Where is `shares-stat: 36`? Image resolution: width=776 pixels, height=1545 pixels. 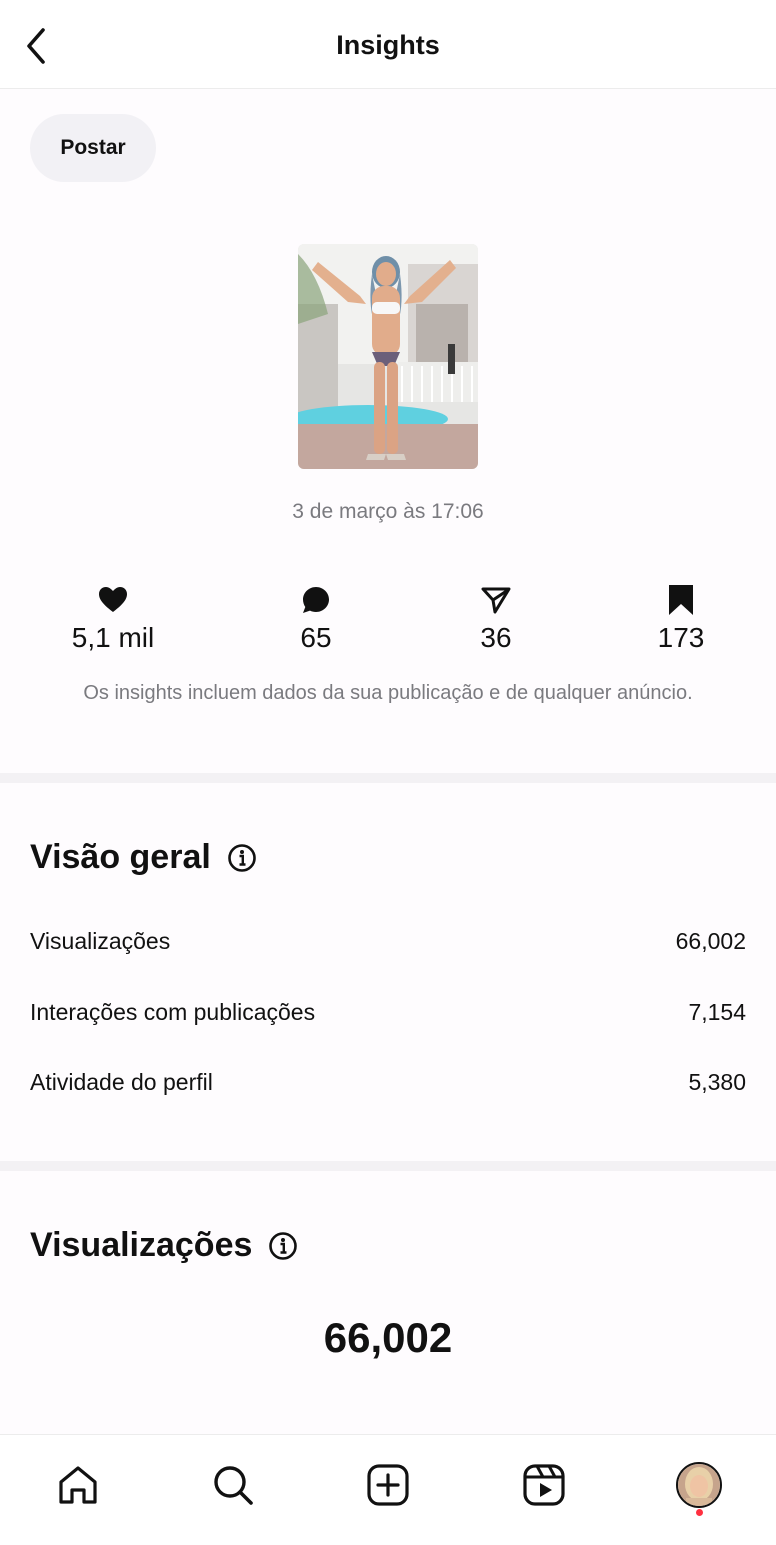
shares-stat: 36 is located at coordinates (496, 618).